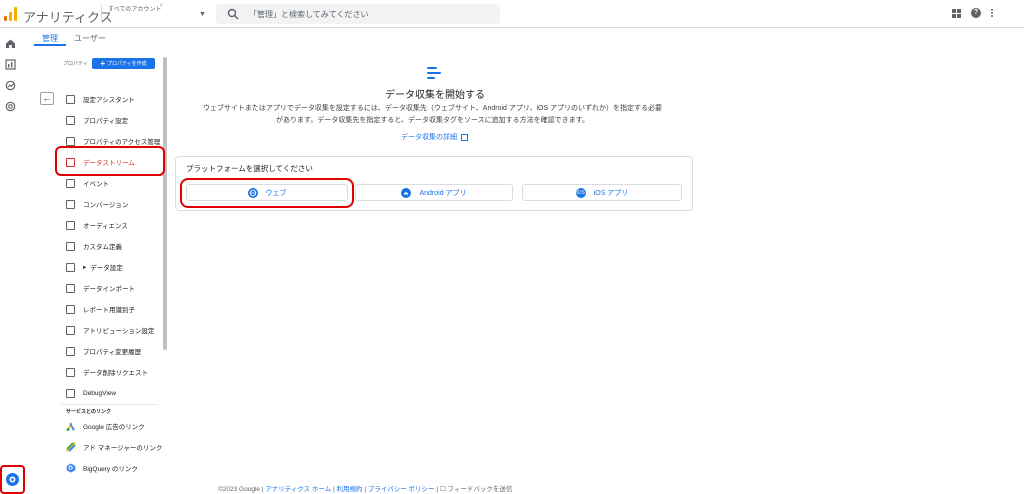 Image resolution: width=1024 pixels, height=494 pixels. What do you see at coordinates (11, 261) in the screenshot?
I see `left-rail` at bounding box center [11, 261].